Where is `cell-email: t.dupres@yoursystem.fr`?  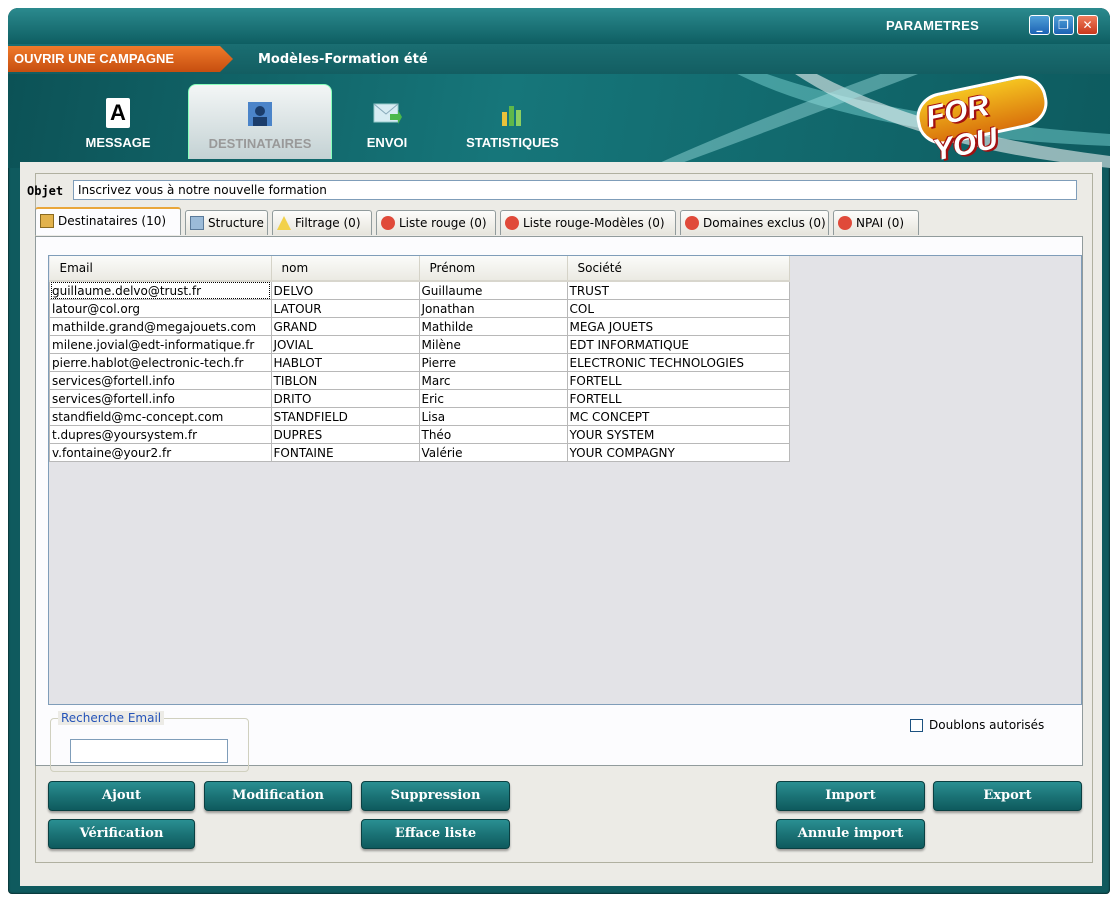 cell-email: t.dupres@yoursystem.fr is located at coordinates (160, 434).